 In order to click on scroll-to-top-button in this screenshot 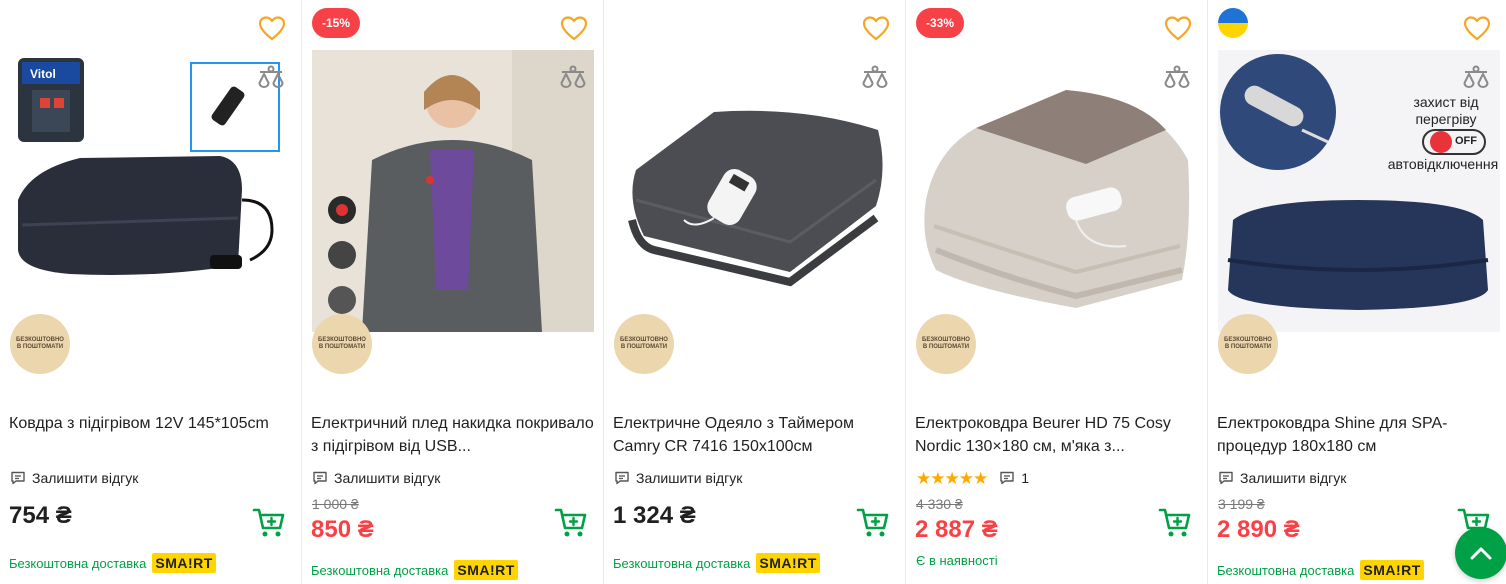, I will do `click(1480, 553)`.